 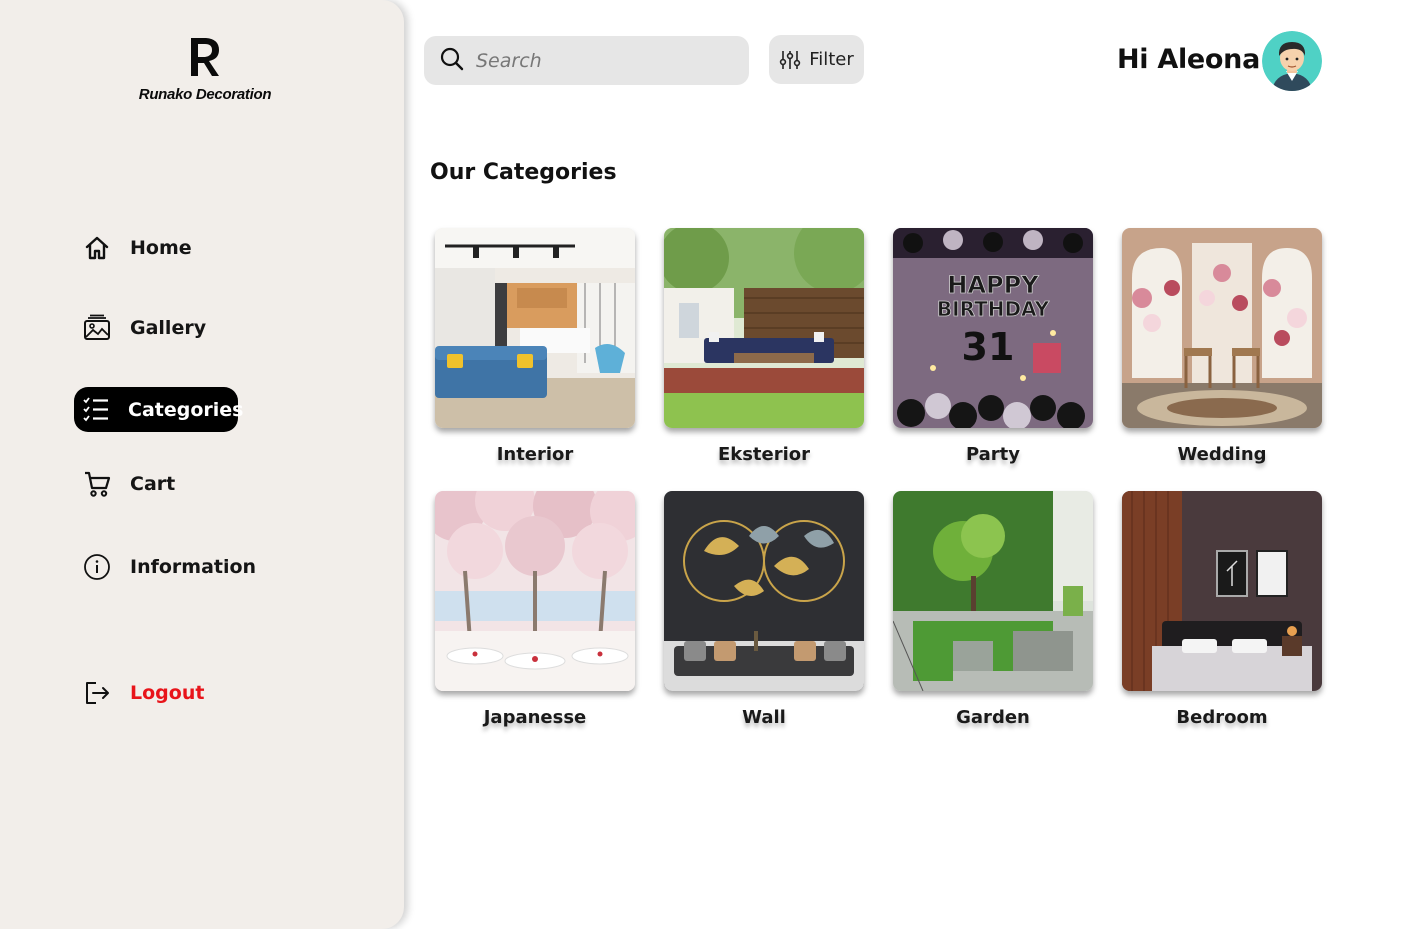 I want to click on sidebar-item-information: Information, so click(x=172, y=566).